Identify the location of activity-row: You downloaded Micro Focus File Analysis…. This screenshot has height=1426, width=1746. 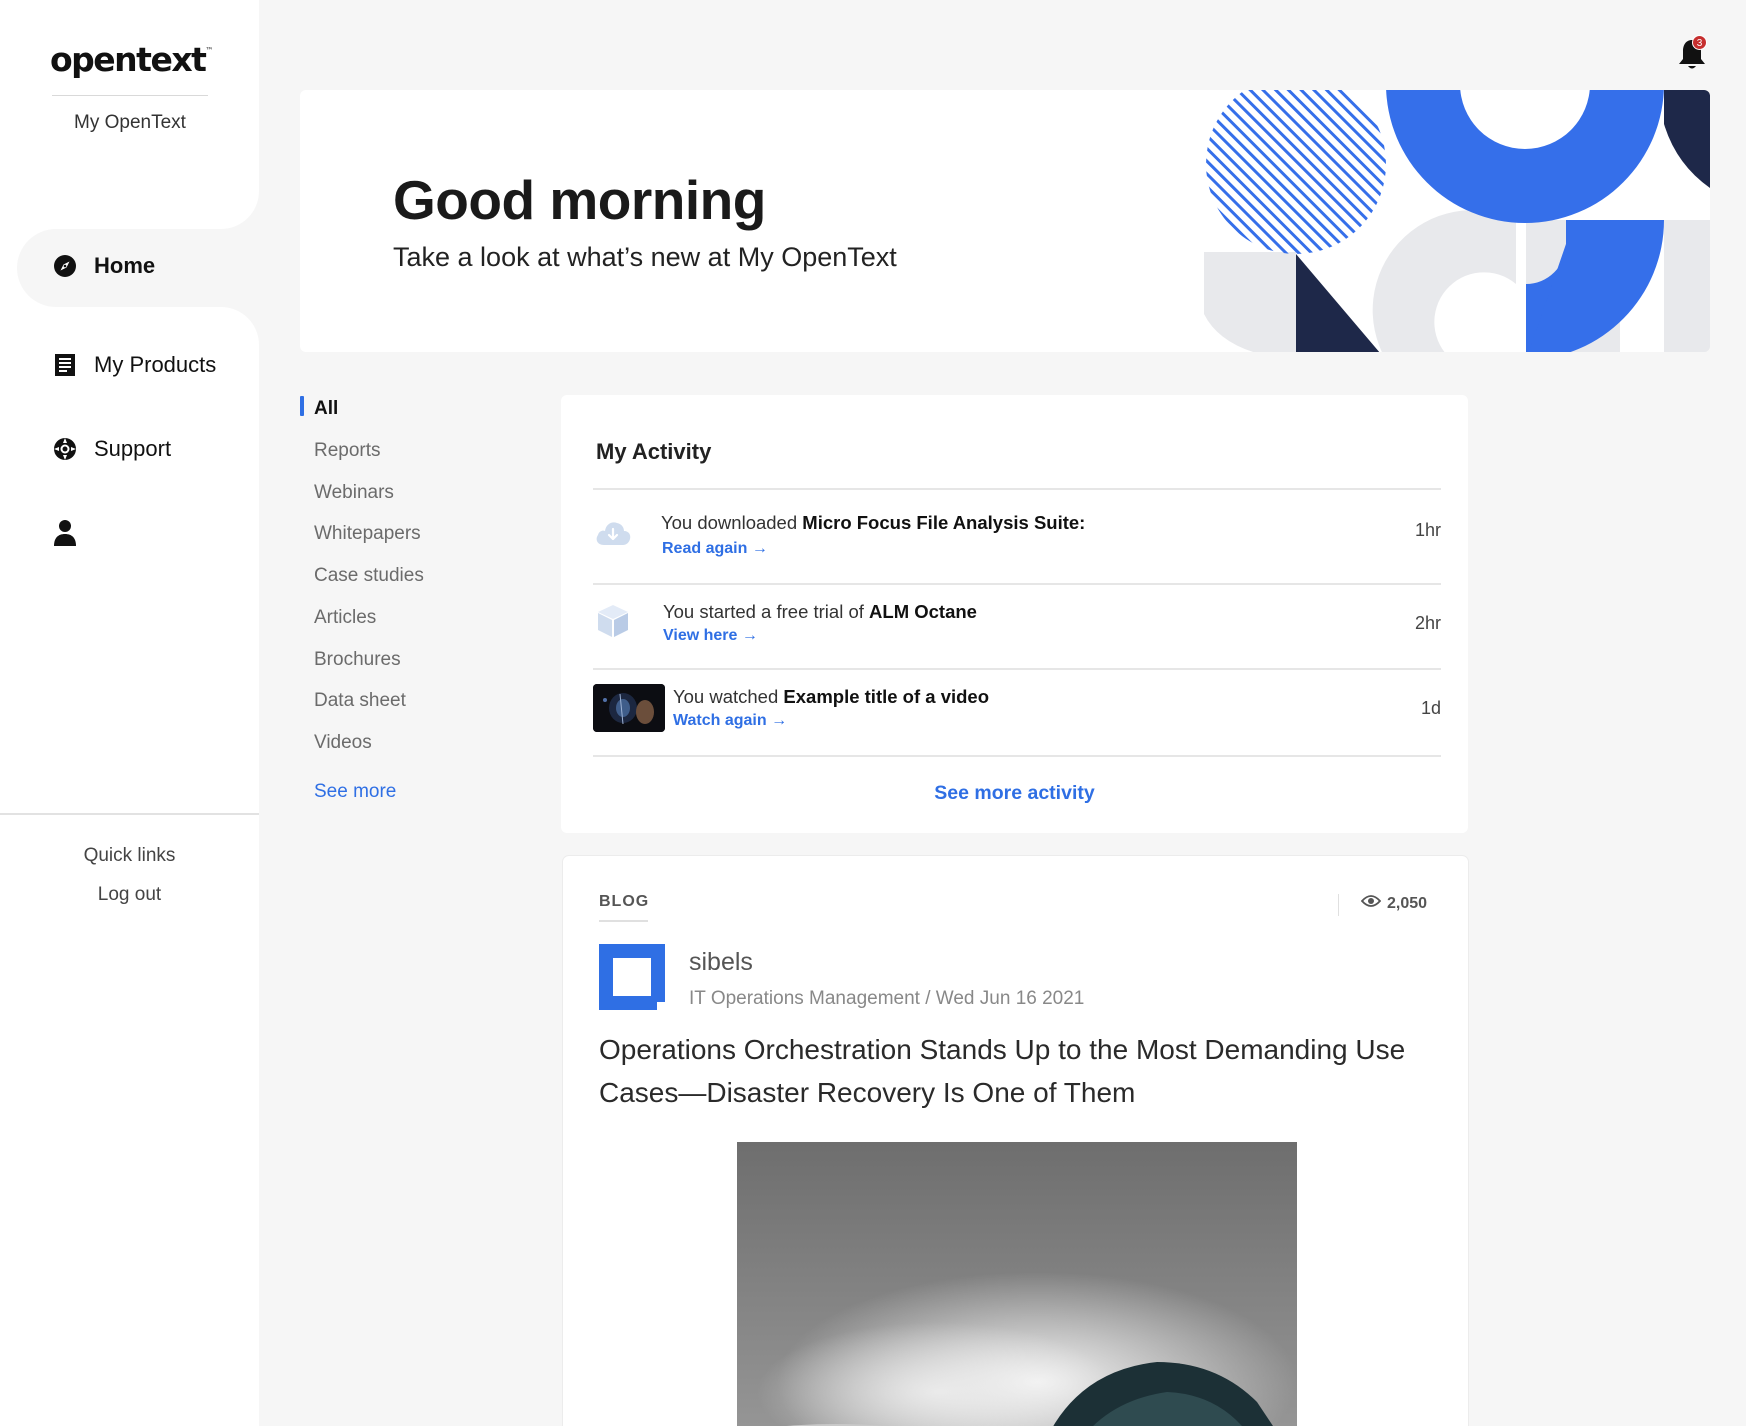
(1017, 532).